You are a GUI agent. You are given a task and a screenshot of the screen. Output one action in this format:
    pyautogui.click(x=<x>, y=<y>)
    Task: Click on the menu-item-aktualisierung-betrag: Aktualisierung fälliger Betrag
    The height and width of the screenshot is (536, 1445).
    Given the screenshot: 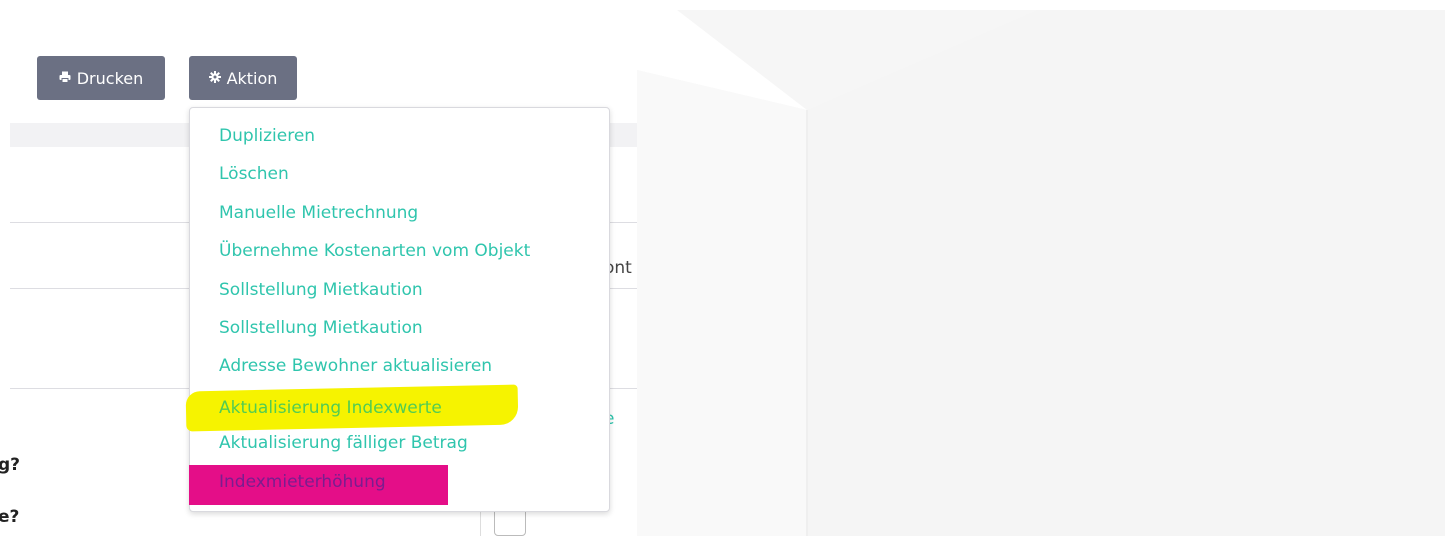 What is the action you would take?
    pyautogui.click(x=343, y=443)
    